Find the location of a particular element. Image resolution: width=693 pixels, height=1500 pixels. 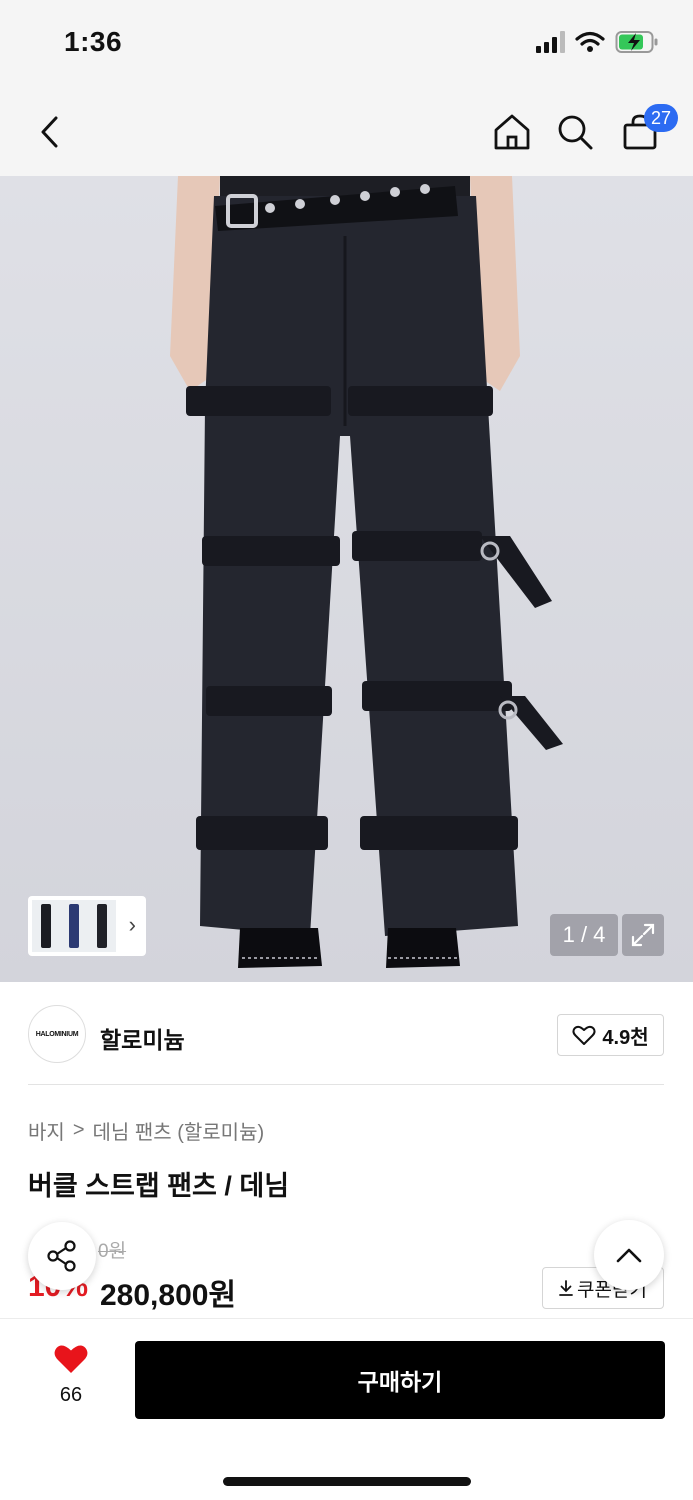

home-icon is located at coordinates (512, 132).